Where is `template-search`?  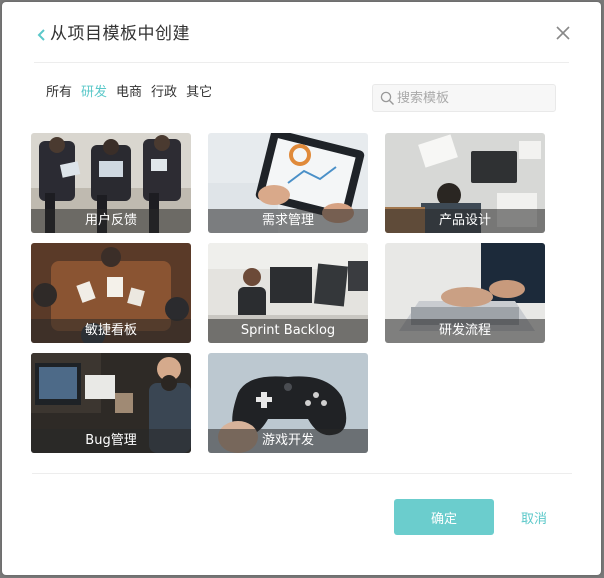
template-search is located at coordinates (464, 98).